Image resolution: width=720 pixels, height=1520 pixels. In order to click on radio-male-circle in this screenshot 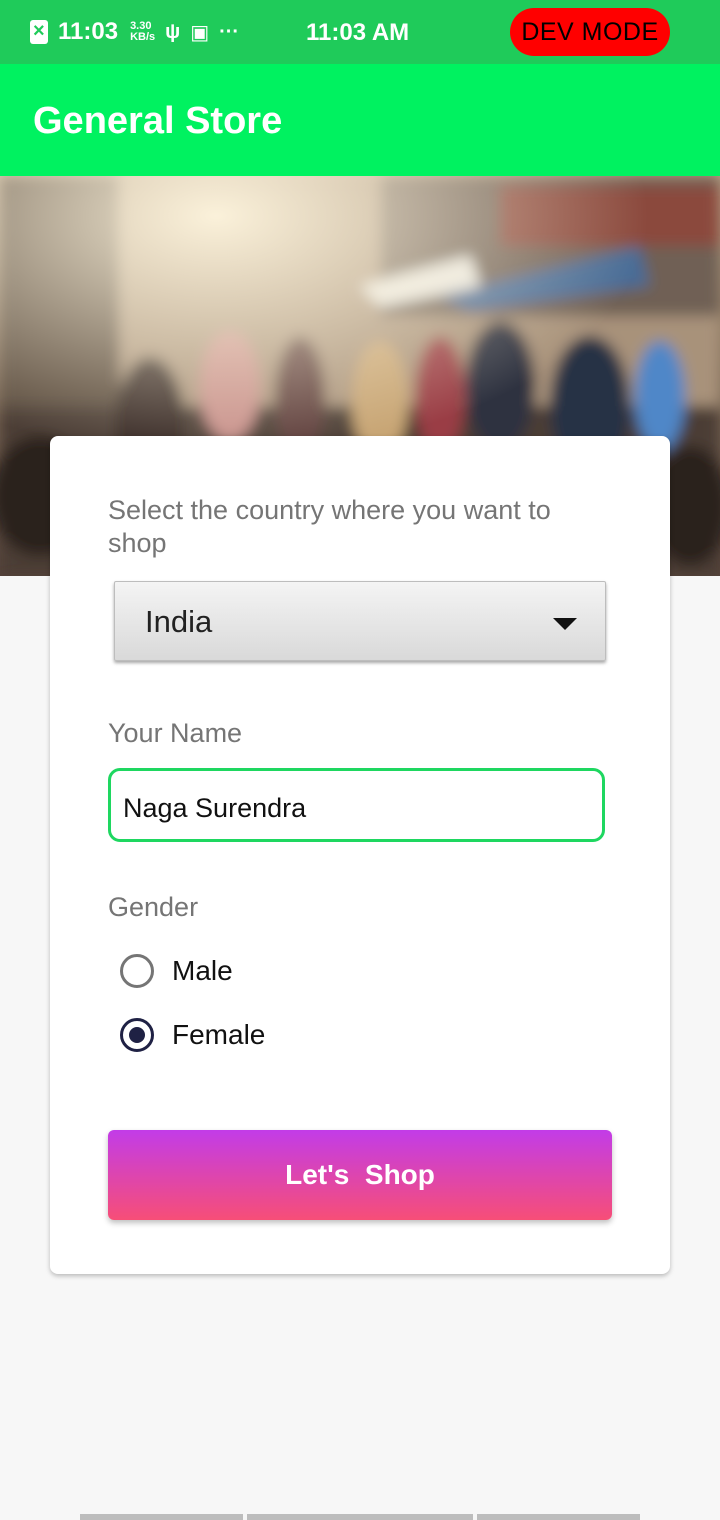, I will do `click(137, 971)`.